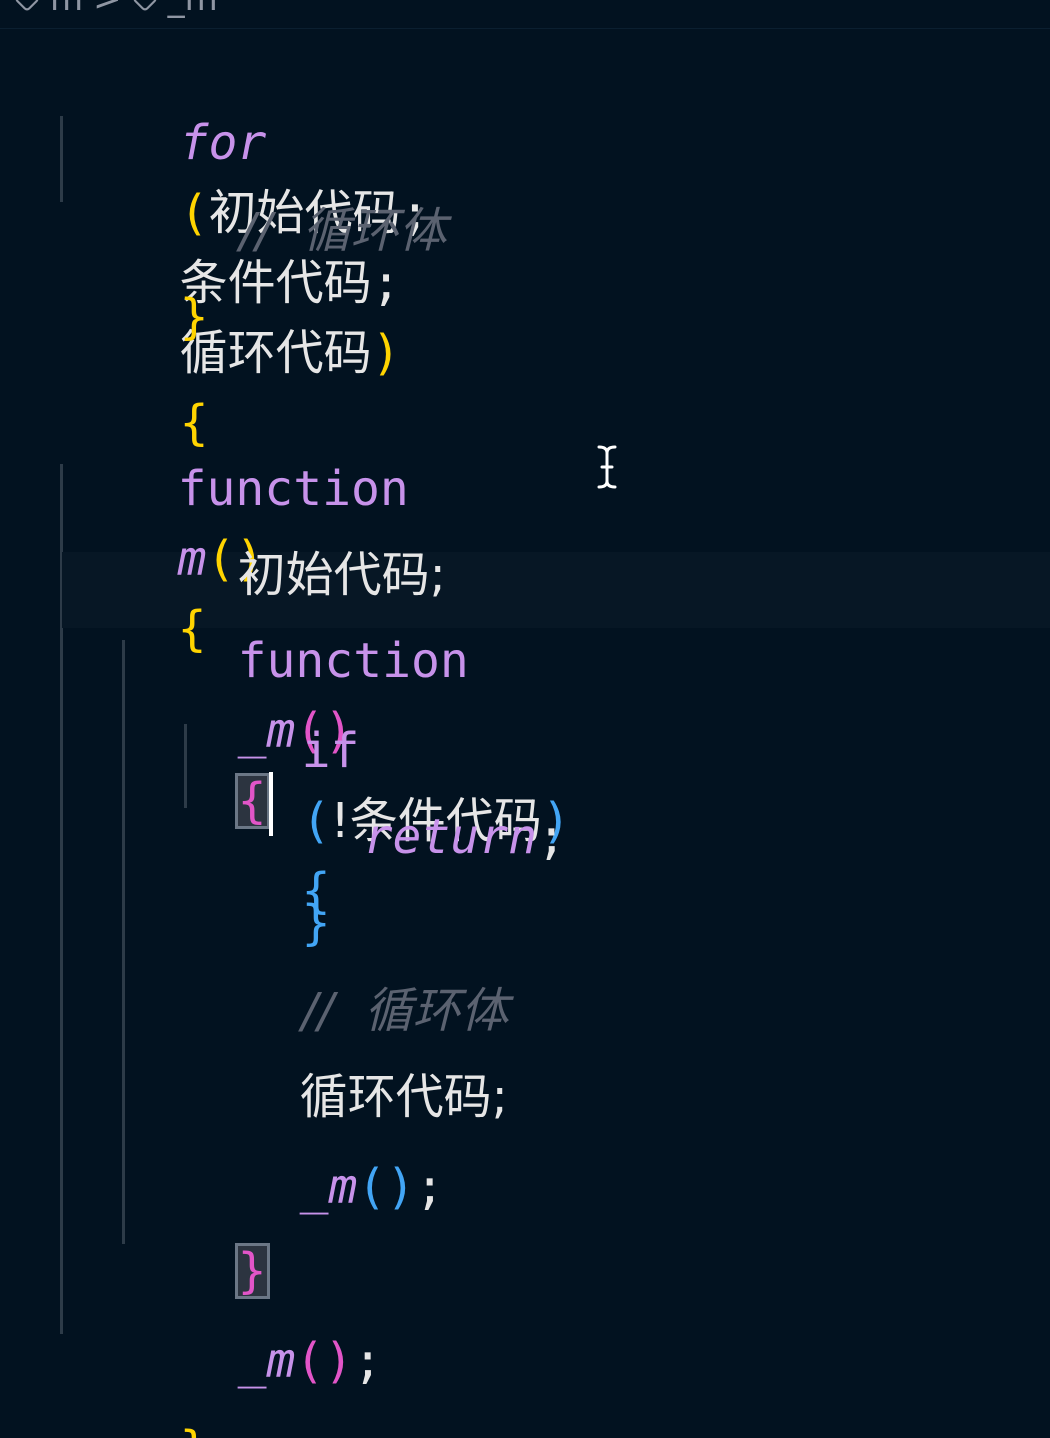  I want to click on code-line-function-inner: function _m() {, so click(295, 696).